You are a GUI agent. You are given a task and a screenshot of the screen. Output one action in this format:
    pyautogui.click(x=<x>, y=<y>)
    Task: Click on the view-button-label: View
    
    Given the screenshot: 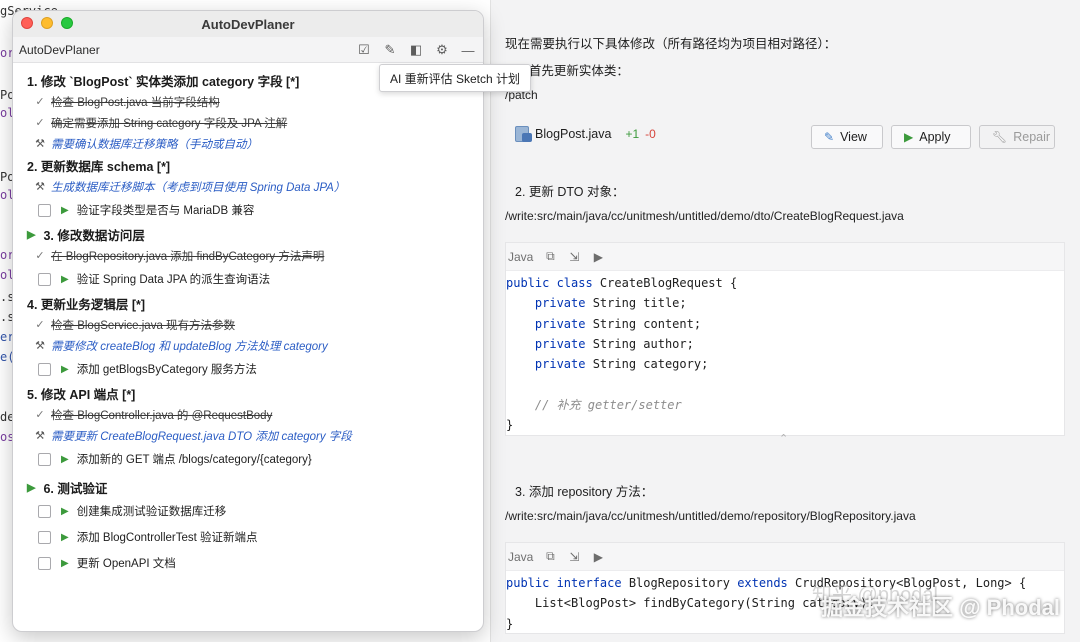 What is the action you would take?
    pyautogui.click(x=853, y=137)
    